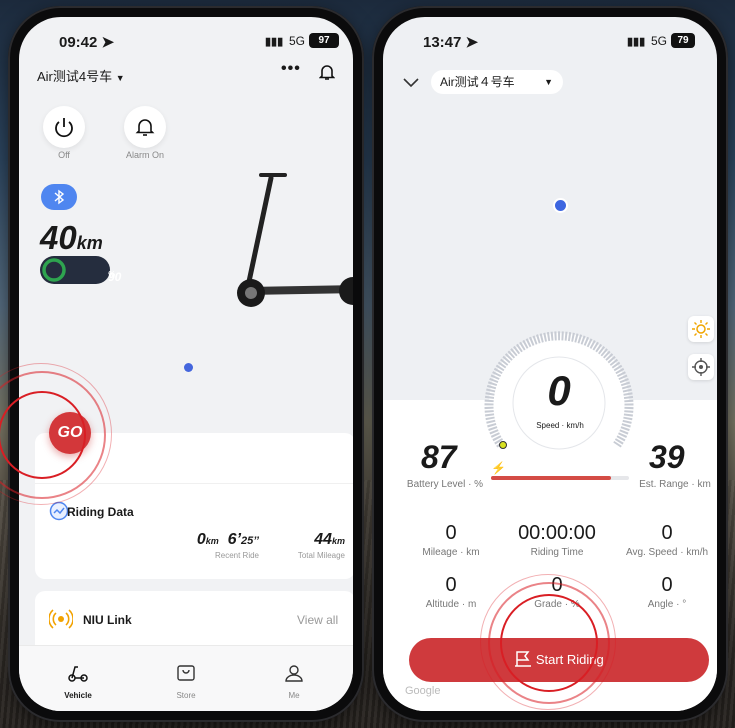 Image resolution: width=735 pixels, height=728 pixels. What do you see at coordinates (144, 155) in the screenshot?
I see `alarm-label: Alarm On` at bounding box center [144, 155].